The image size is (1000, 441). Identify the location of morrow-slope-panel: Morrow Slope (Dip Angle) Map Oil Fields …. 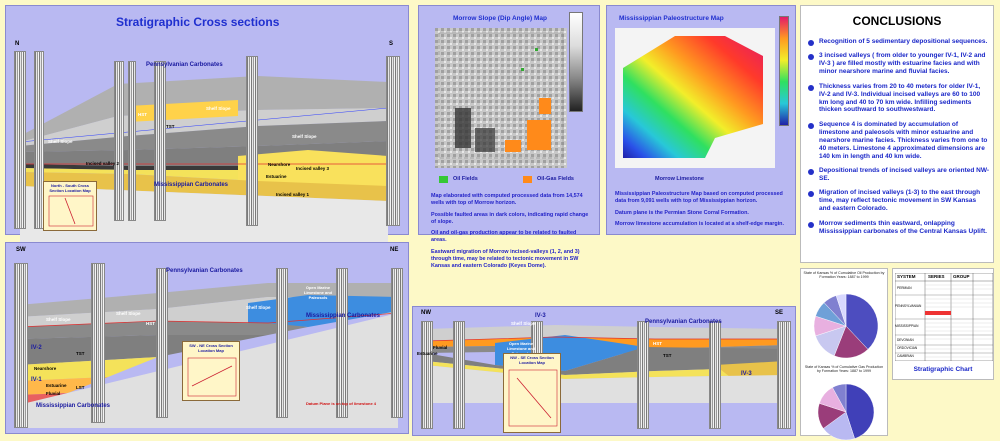
(509, 137).